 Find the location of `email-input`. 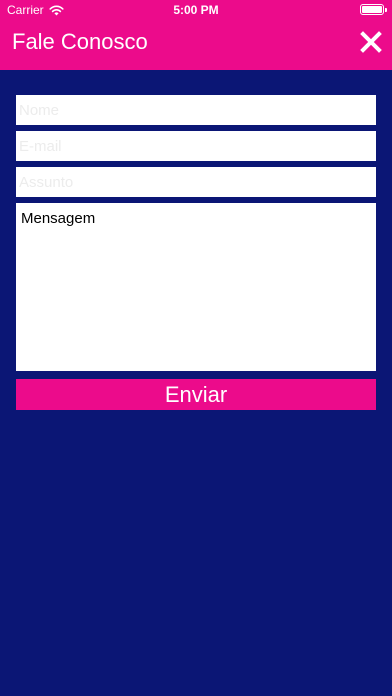

email-input is located at coordinates (196, 146).